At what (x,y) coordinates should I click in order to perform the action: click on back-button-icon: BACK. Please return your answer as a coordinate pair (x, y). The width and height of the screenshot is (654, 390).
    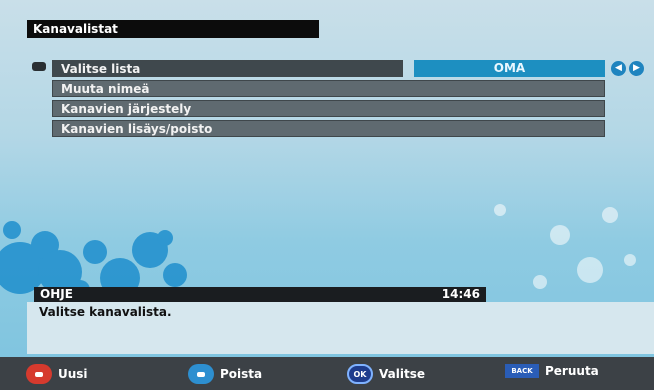
    Looking at the image, I should click on (522, 371).